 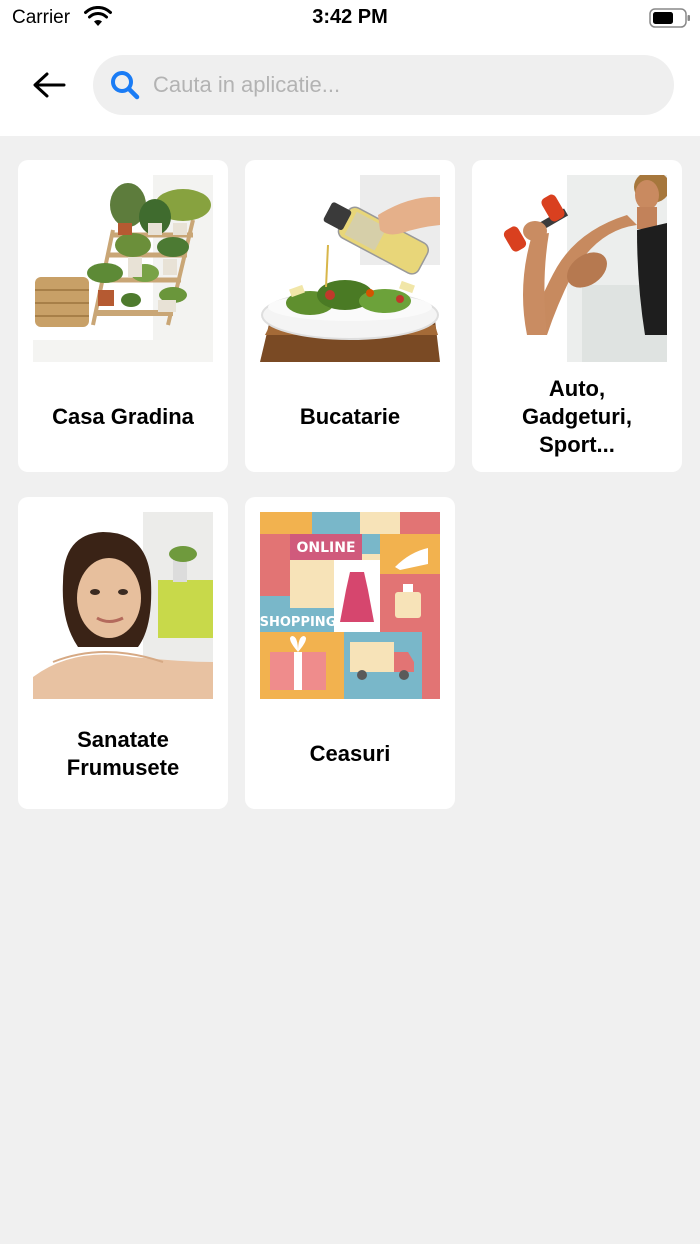 I want to click on search-icon, so click(x=125, y=85).